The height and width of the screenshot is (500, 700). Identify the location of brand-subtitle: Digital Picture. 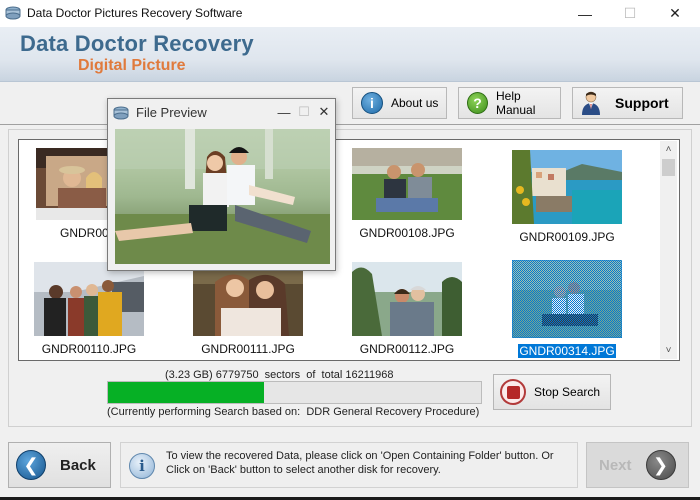
(132, 65).